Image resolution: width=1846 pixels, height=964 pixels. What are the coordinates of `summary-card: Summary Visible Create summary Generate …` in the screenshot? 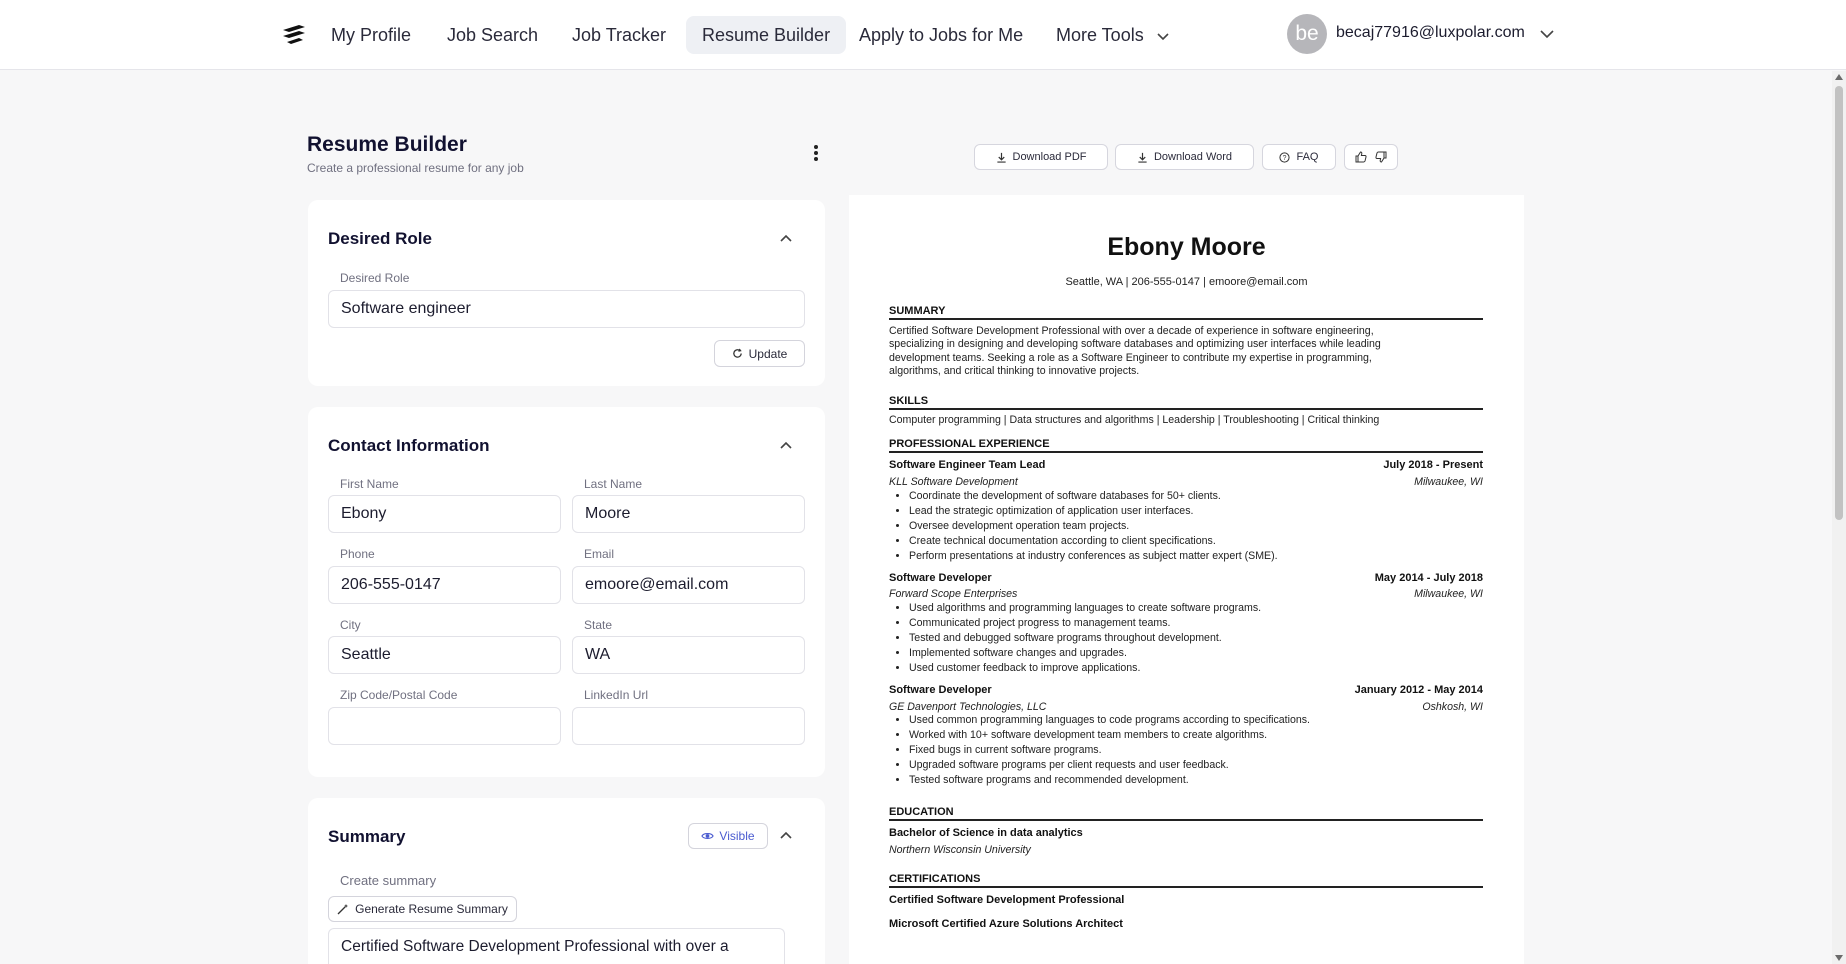 It's located at (566, 881).